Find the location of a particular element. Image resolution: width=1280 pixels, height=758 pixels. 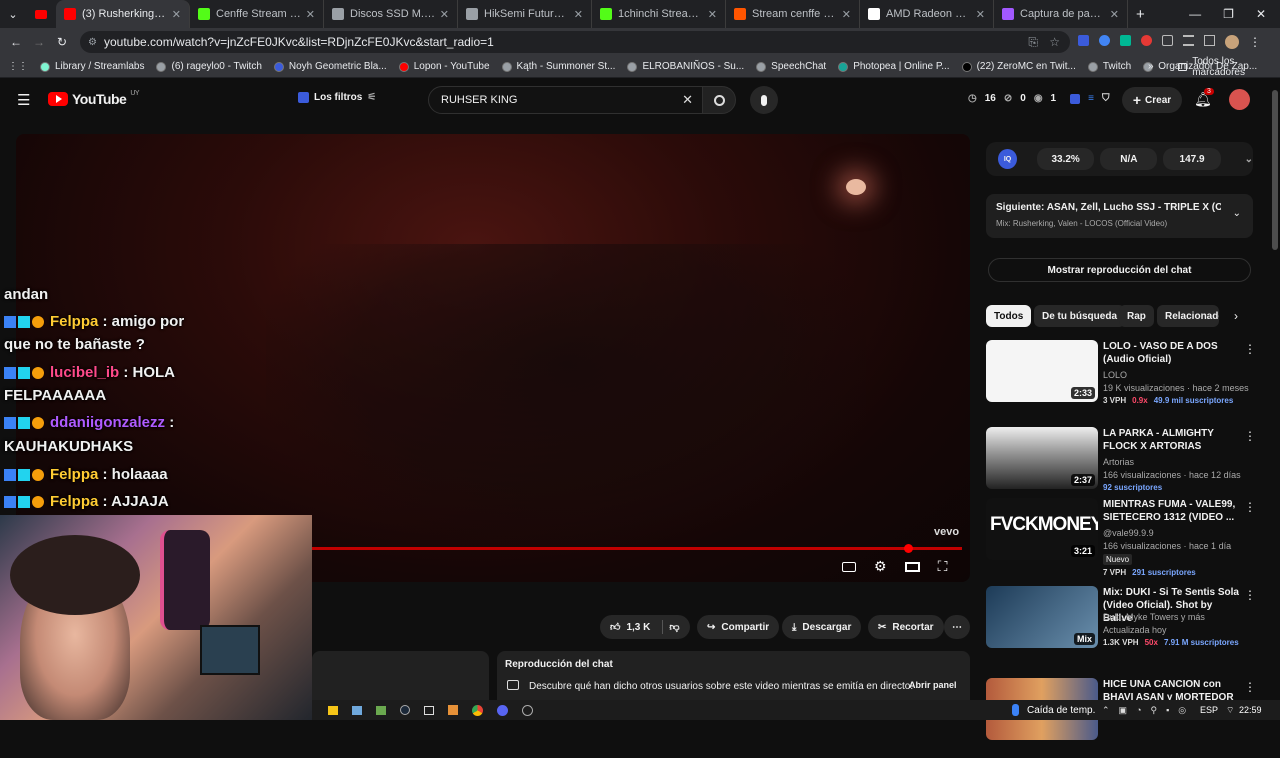

subtitles-icon is located at coordinates (849, 566).